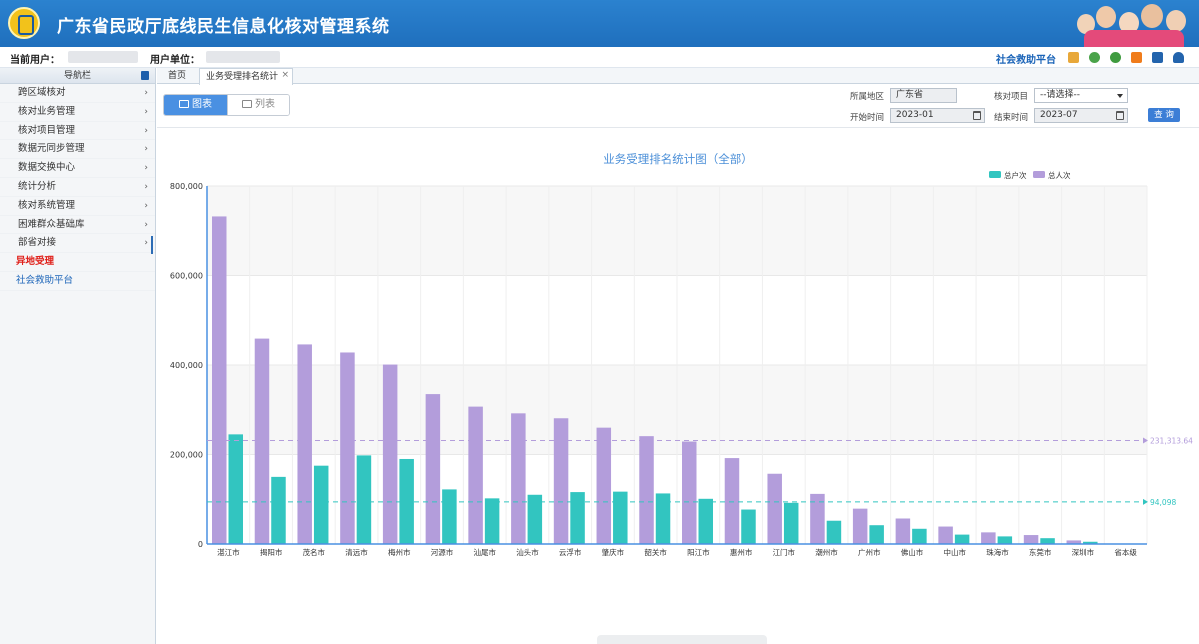 Image resolution: width=1199 pixels, height=644 pixels. I want to click on project-select: --请选择--, so click(1081, 95).